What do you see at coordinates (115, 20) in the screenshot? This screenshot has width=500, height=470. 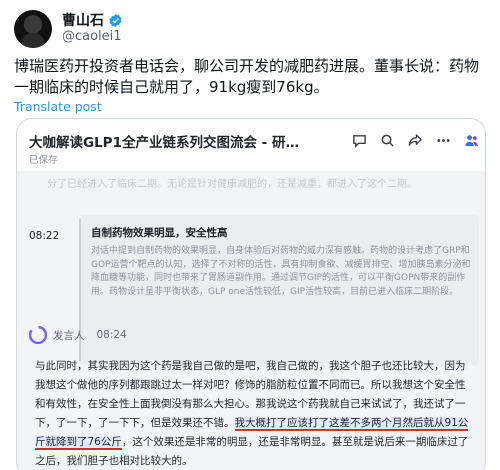 I see `verified-badge-icon` at bounding box center [115, 20].